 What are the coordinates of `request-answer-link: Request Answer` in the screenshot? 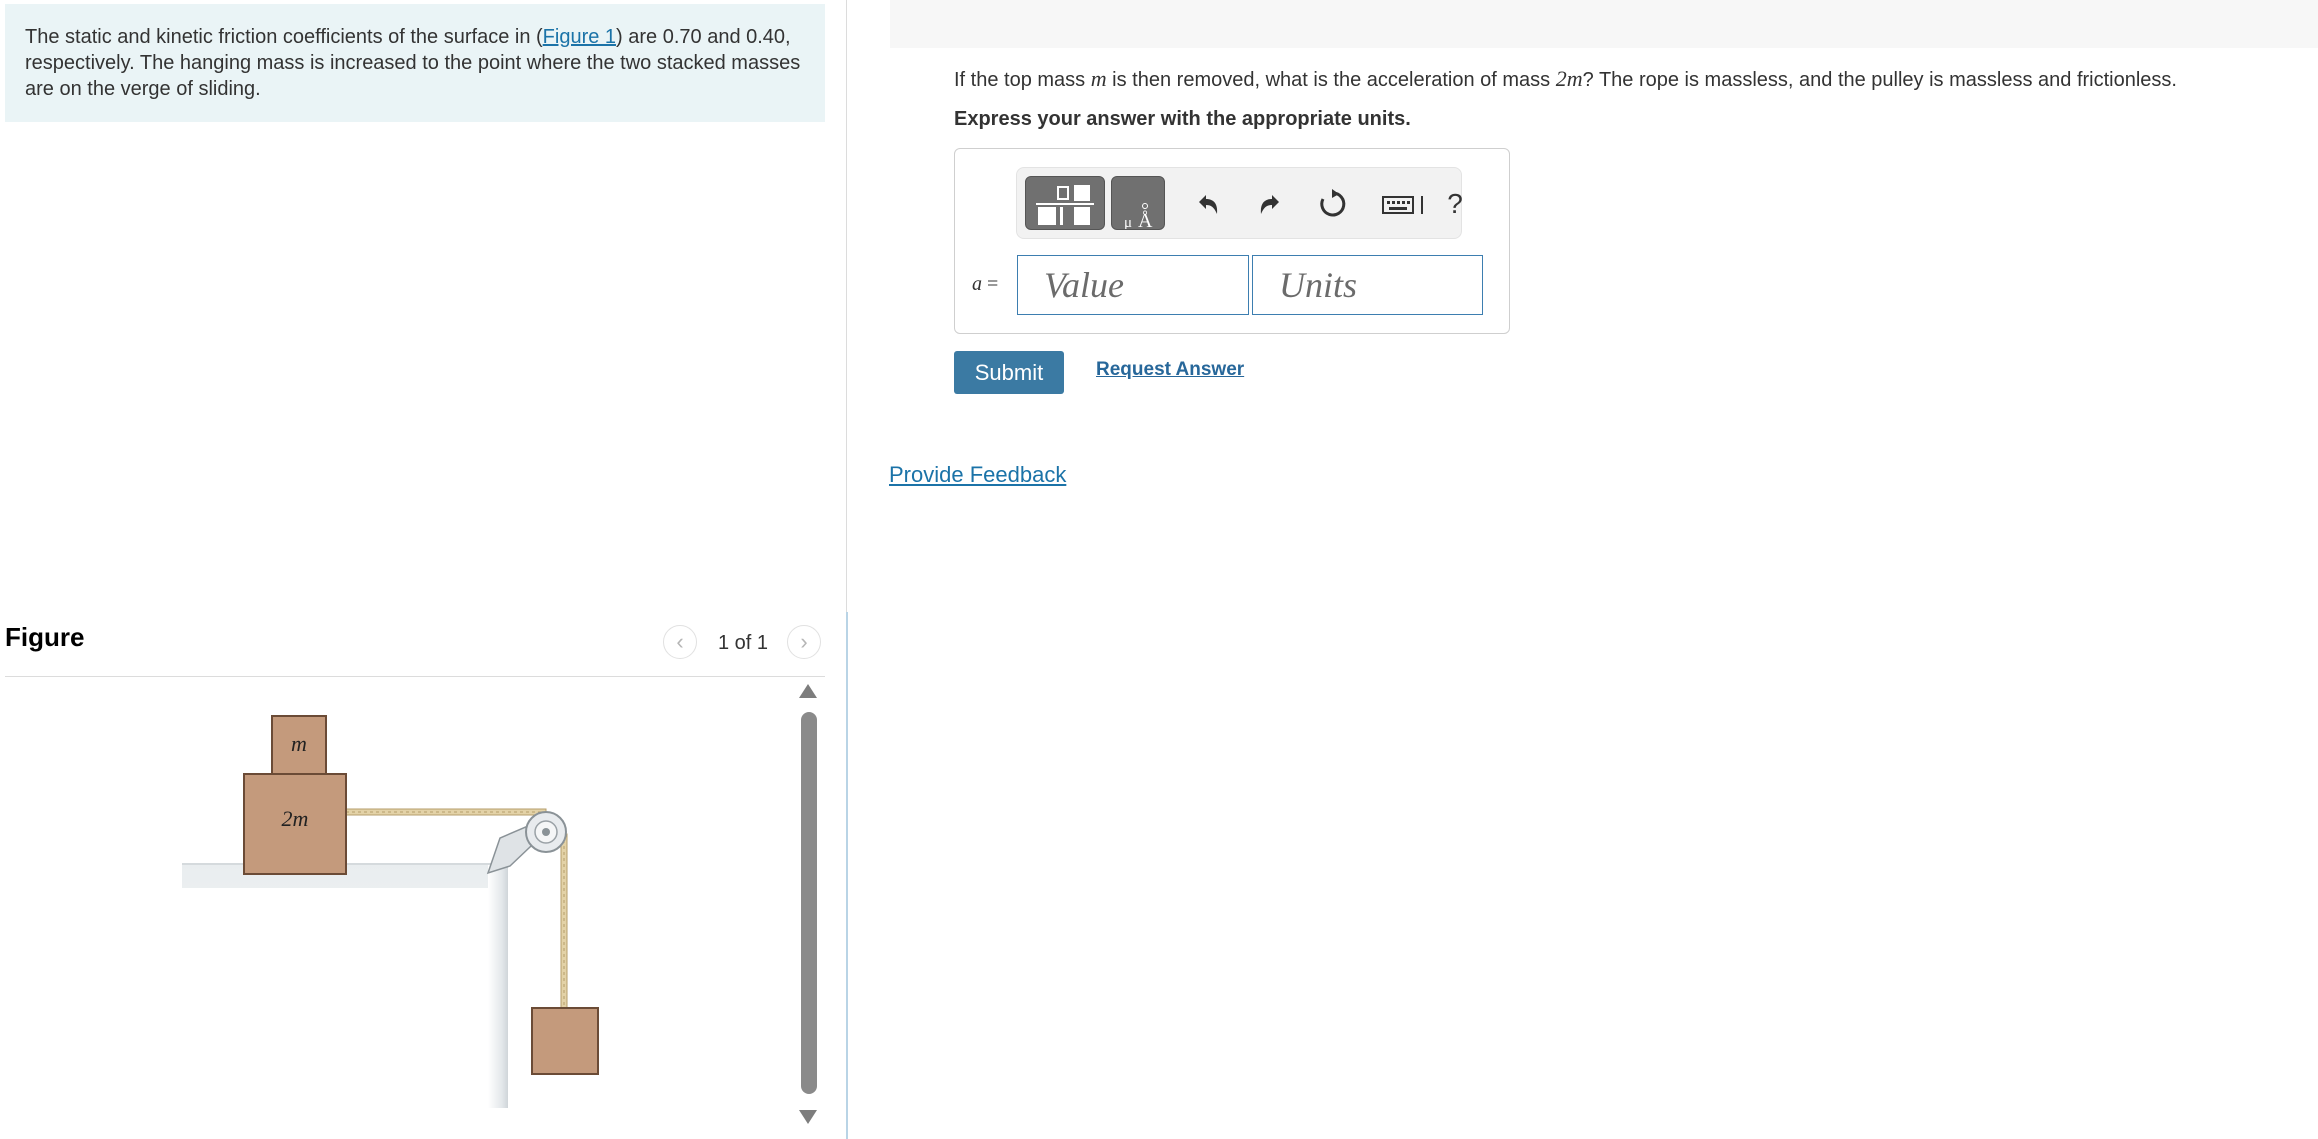 It's located at (1170, 370).